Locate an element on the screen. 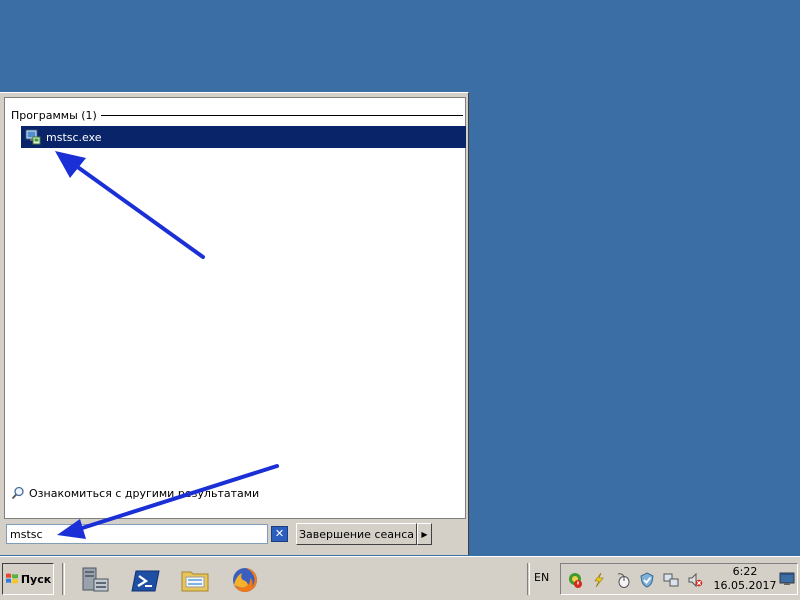  clock: 6:22 16.05.2017 is located at coordinates (745, 579).